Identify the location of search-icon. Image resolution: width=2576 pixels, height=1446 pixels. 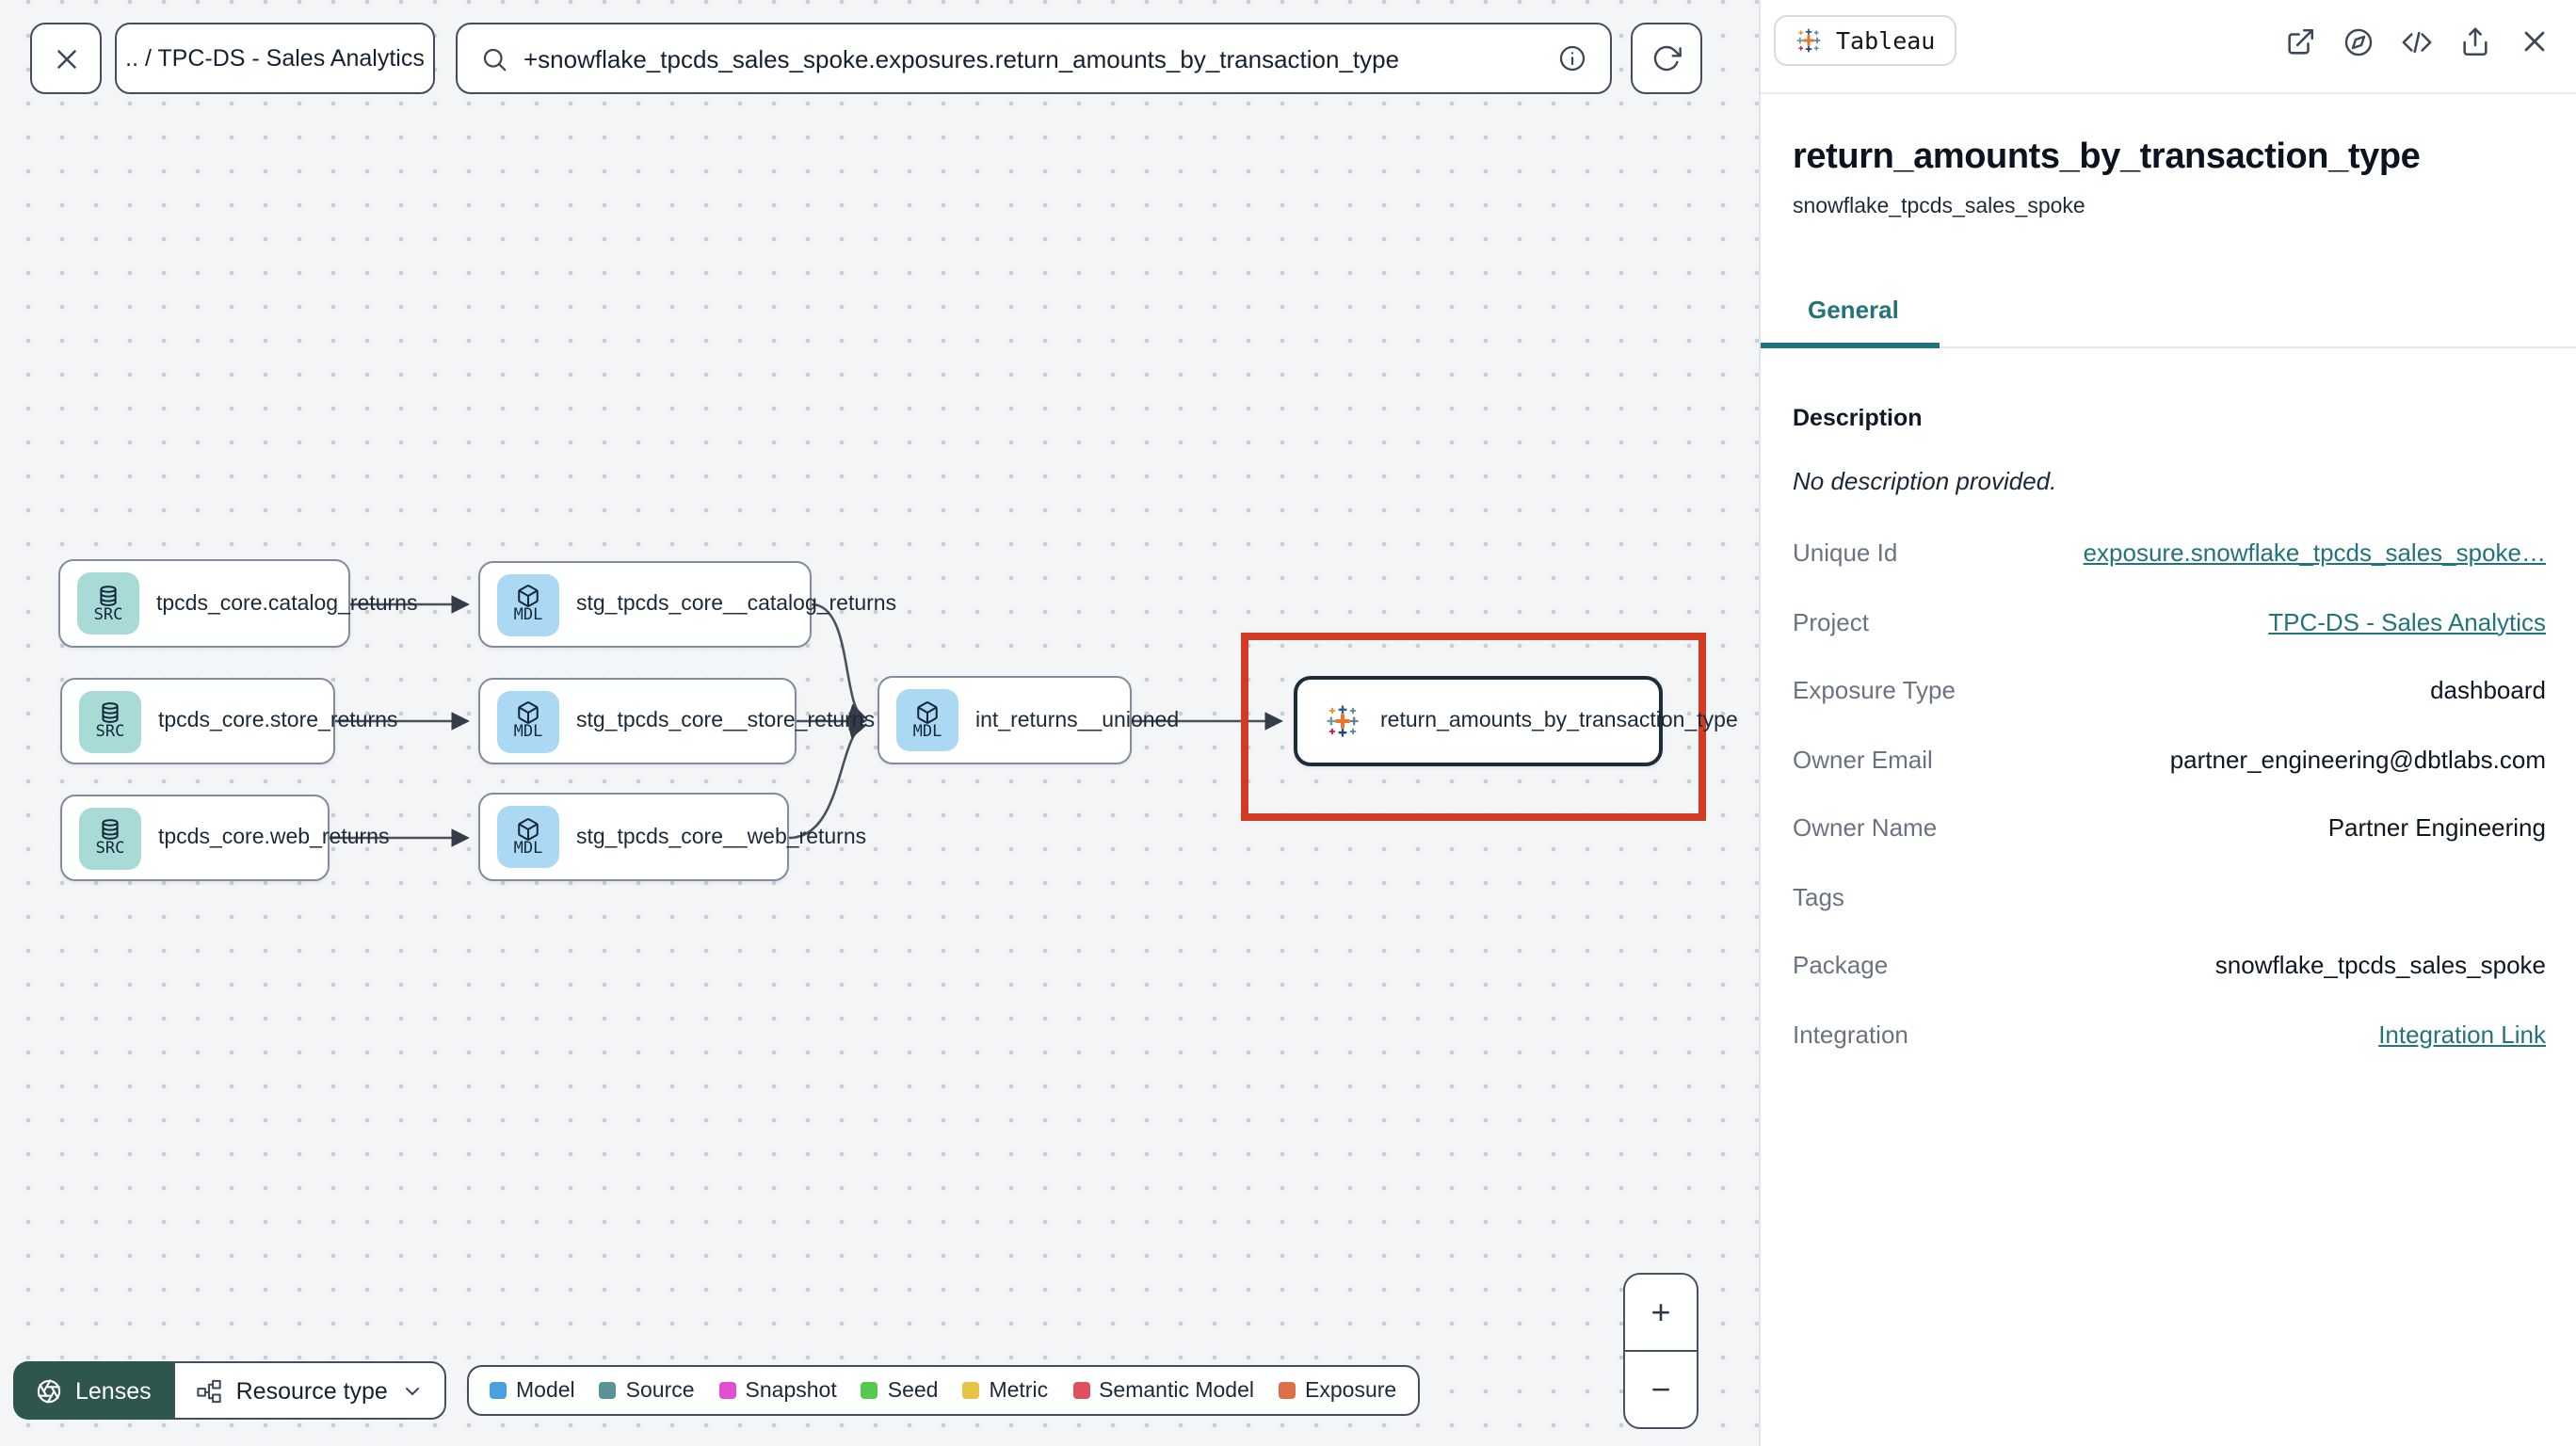
(494, 58).